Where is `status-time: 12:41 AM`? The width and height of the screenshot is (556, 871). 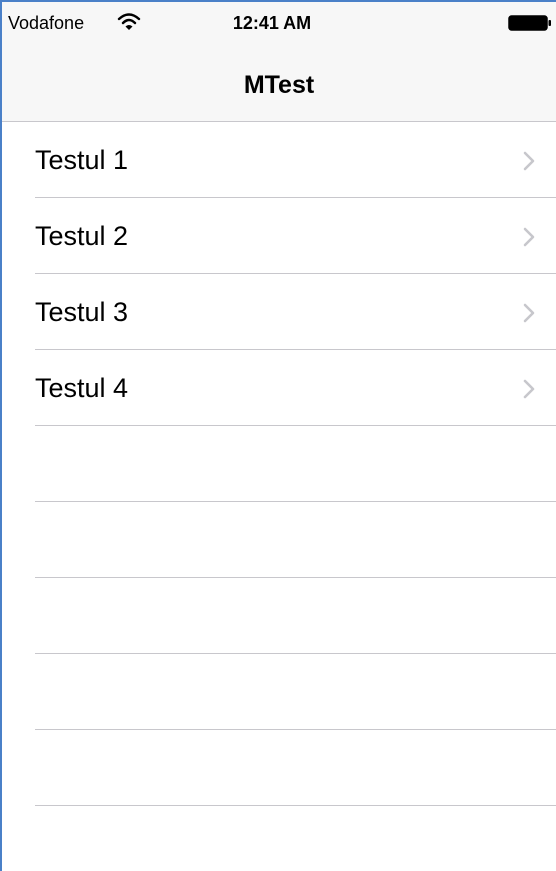 status-time: 12:41 AM is located at coordinates (272, 23).